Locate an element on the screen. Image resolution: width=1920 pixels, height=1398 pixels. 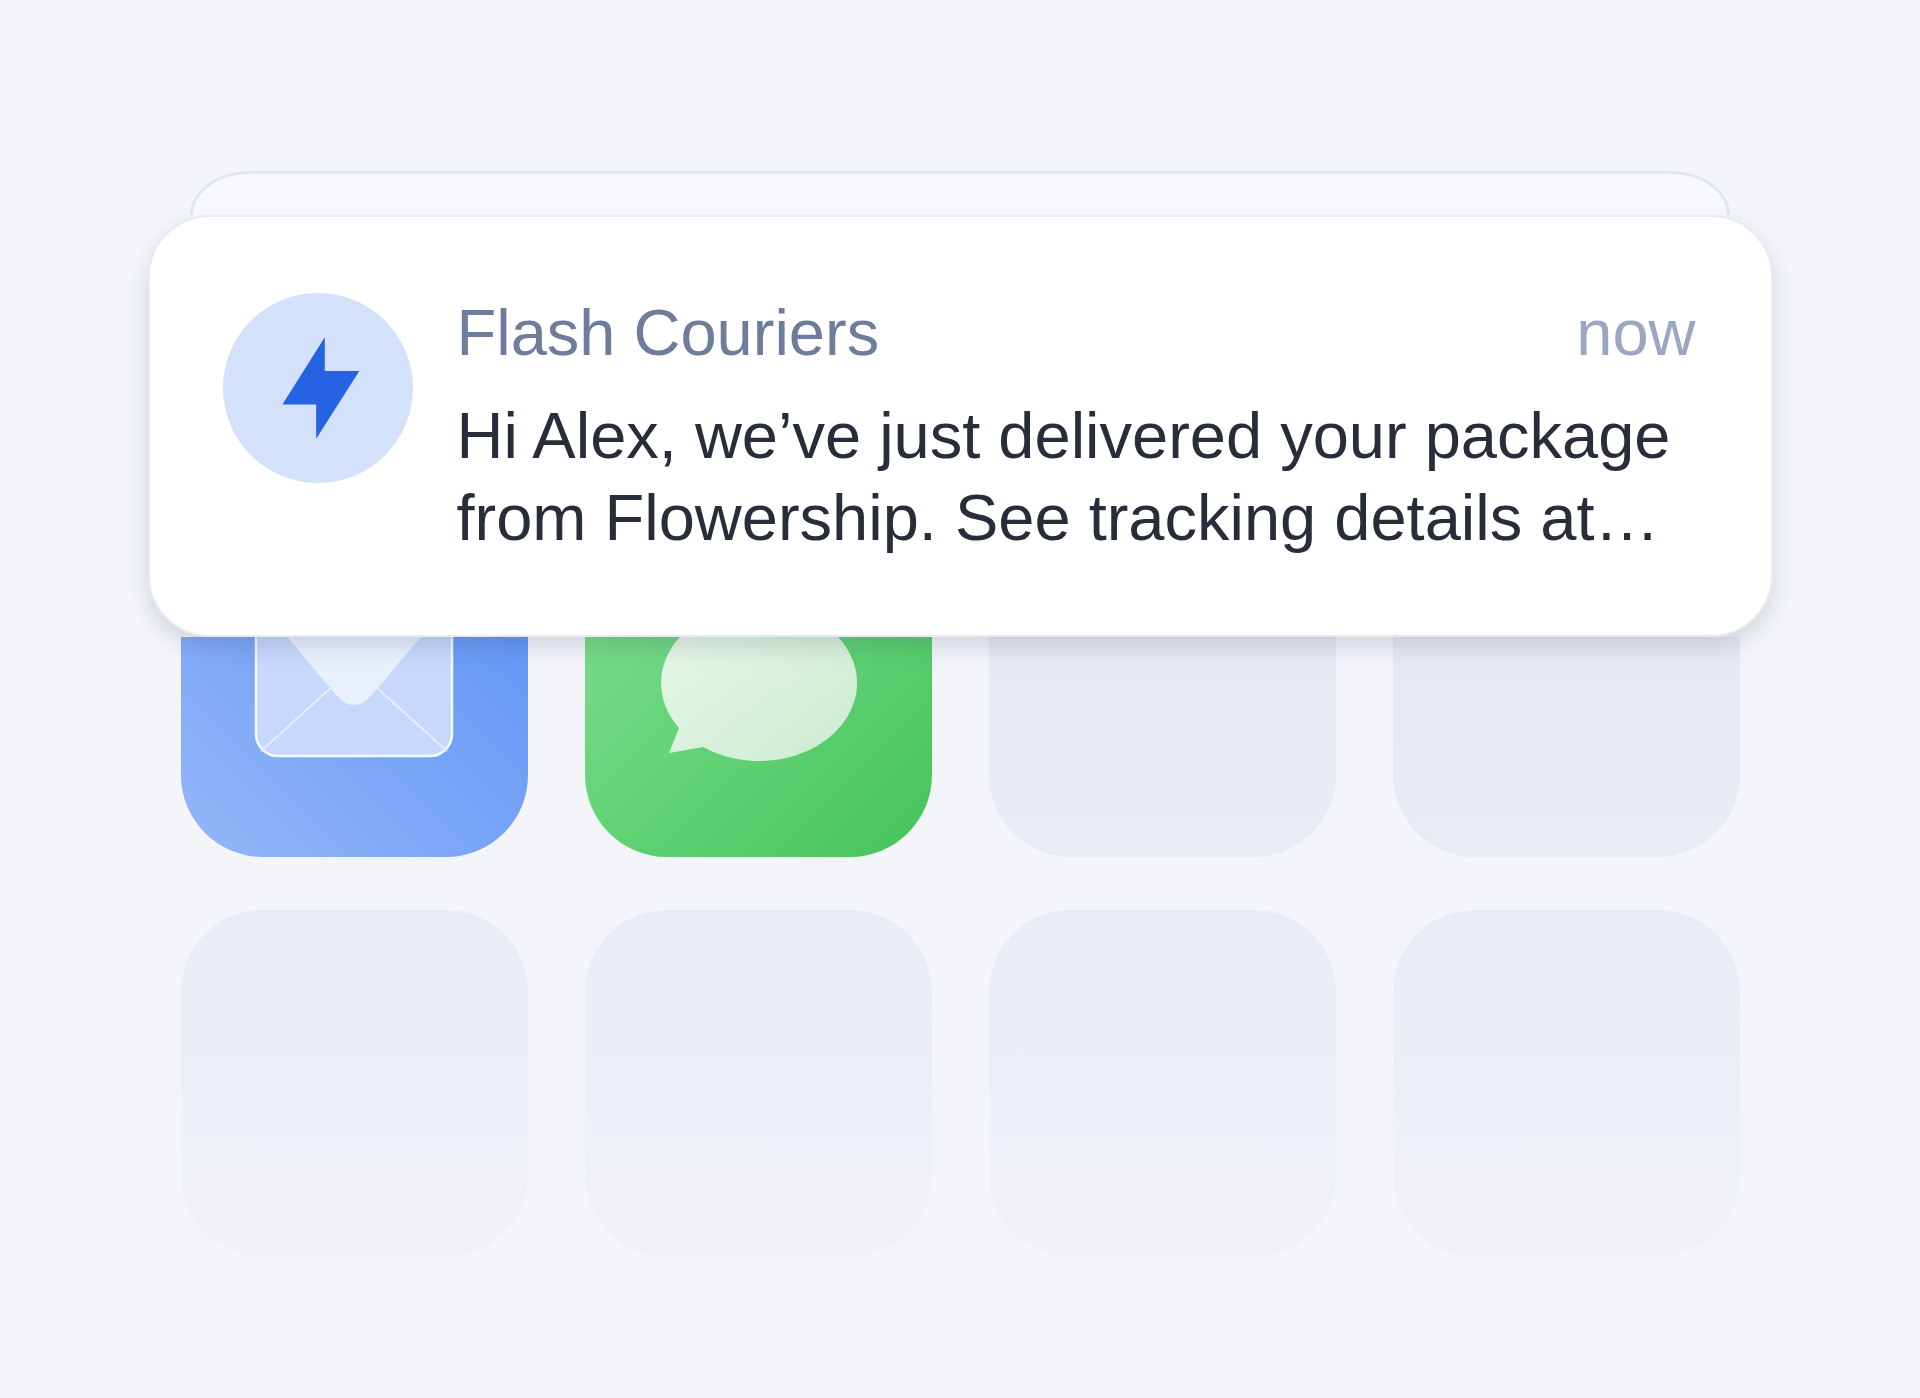
app-name: Flash Couriers is located at coordinates (668, 333).